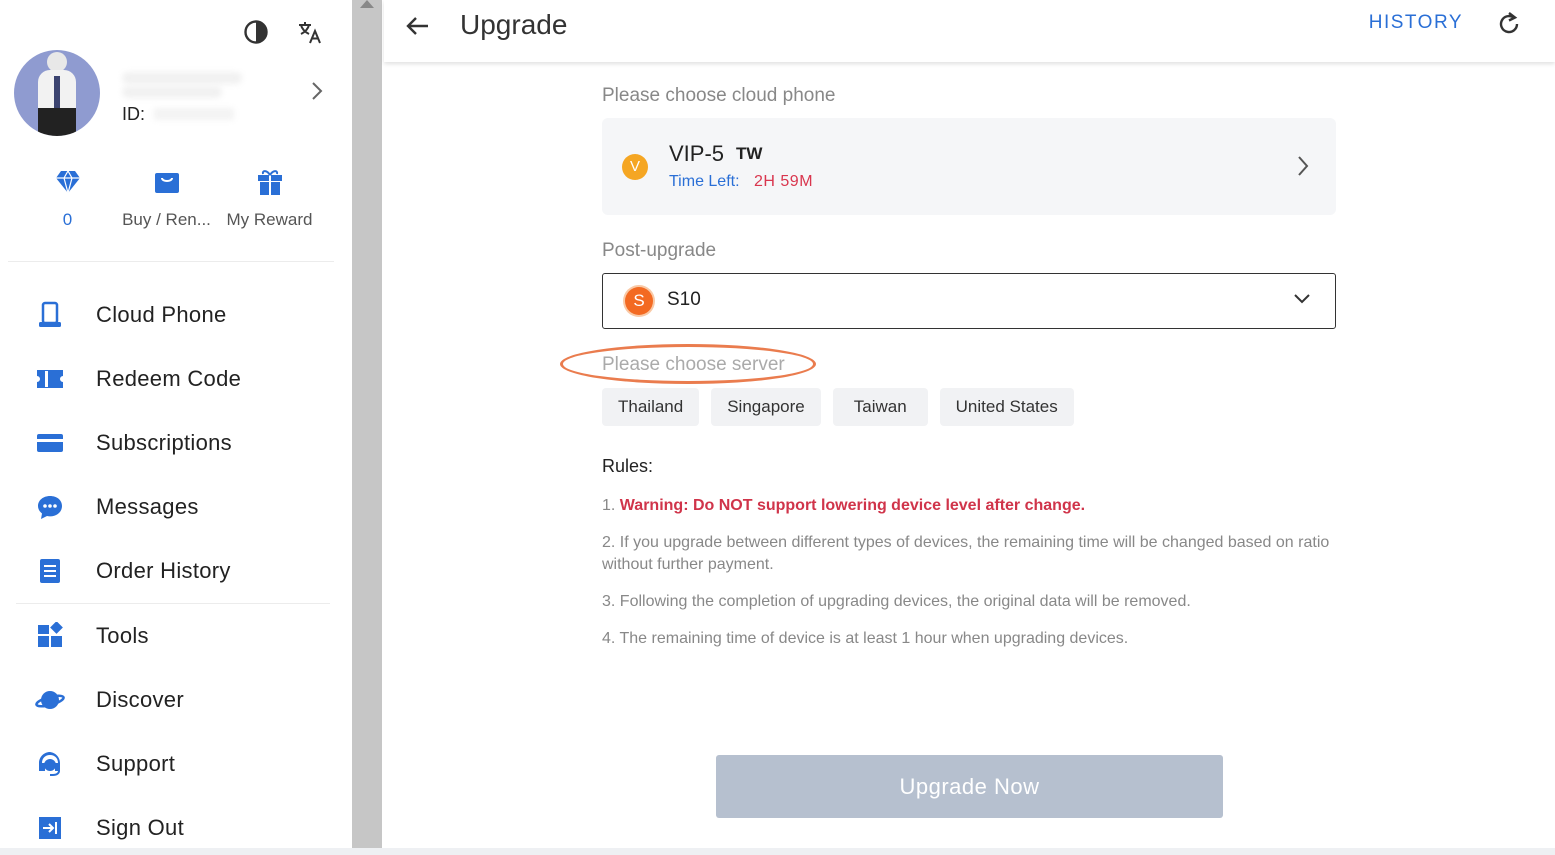 This screenshot has height=855, width=1555. I want to click on header-bar: Upgrade HISTORY, so click(969, 31).